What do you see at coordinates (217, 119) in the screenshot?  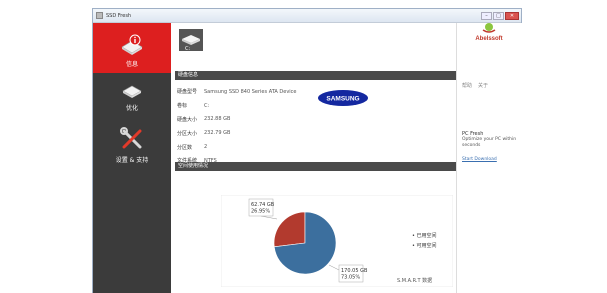 I see `info-value: 232.88 GB` at bounding box center [217, 119].